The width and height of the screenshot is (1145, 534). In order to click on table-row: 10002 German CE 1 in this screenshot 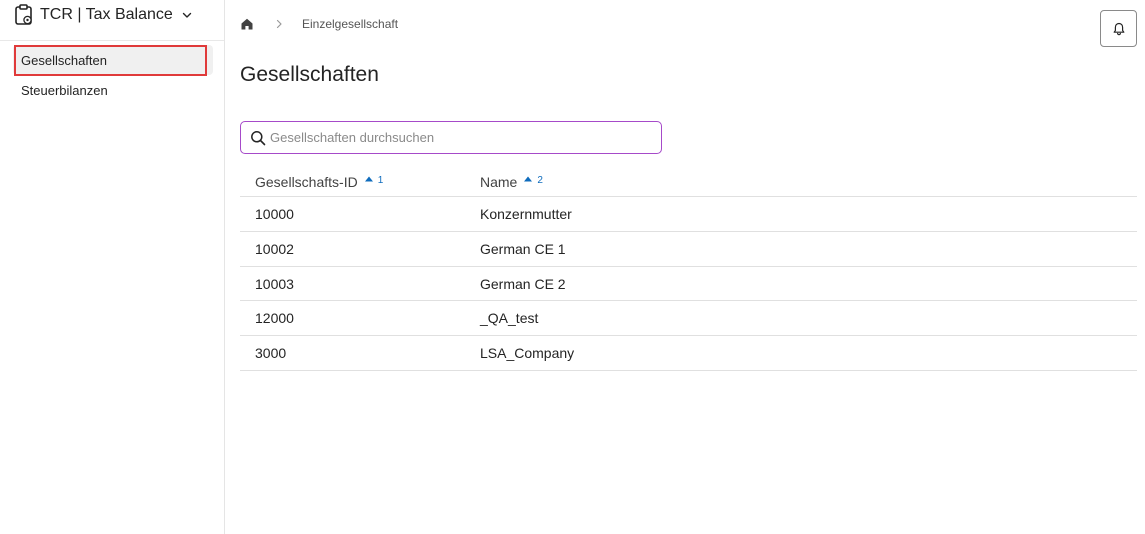, I will do `click(688, 249)`.